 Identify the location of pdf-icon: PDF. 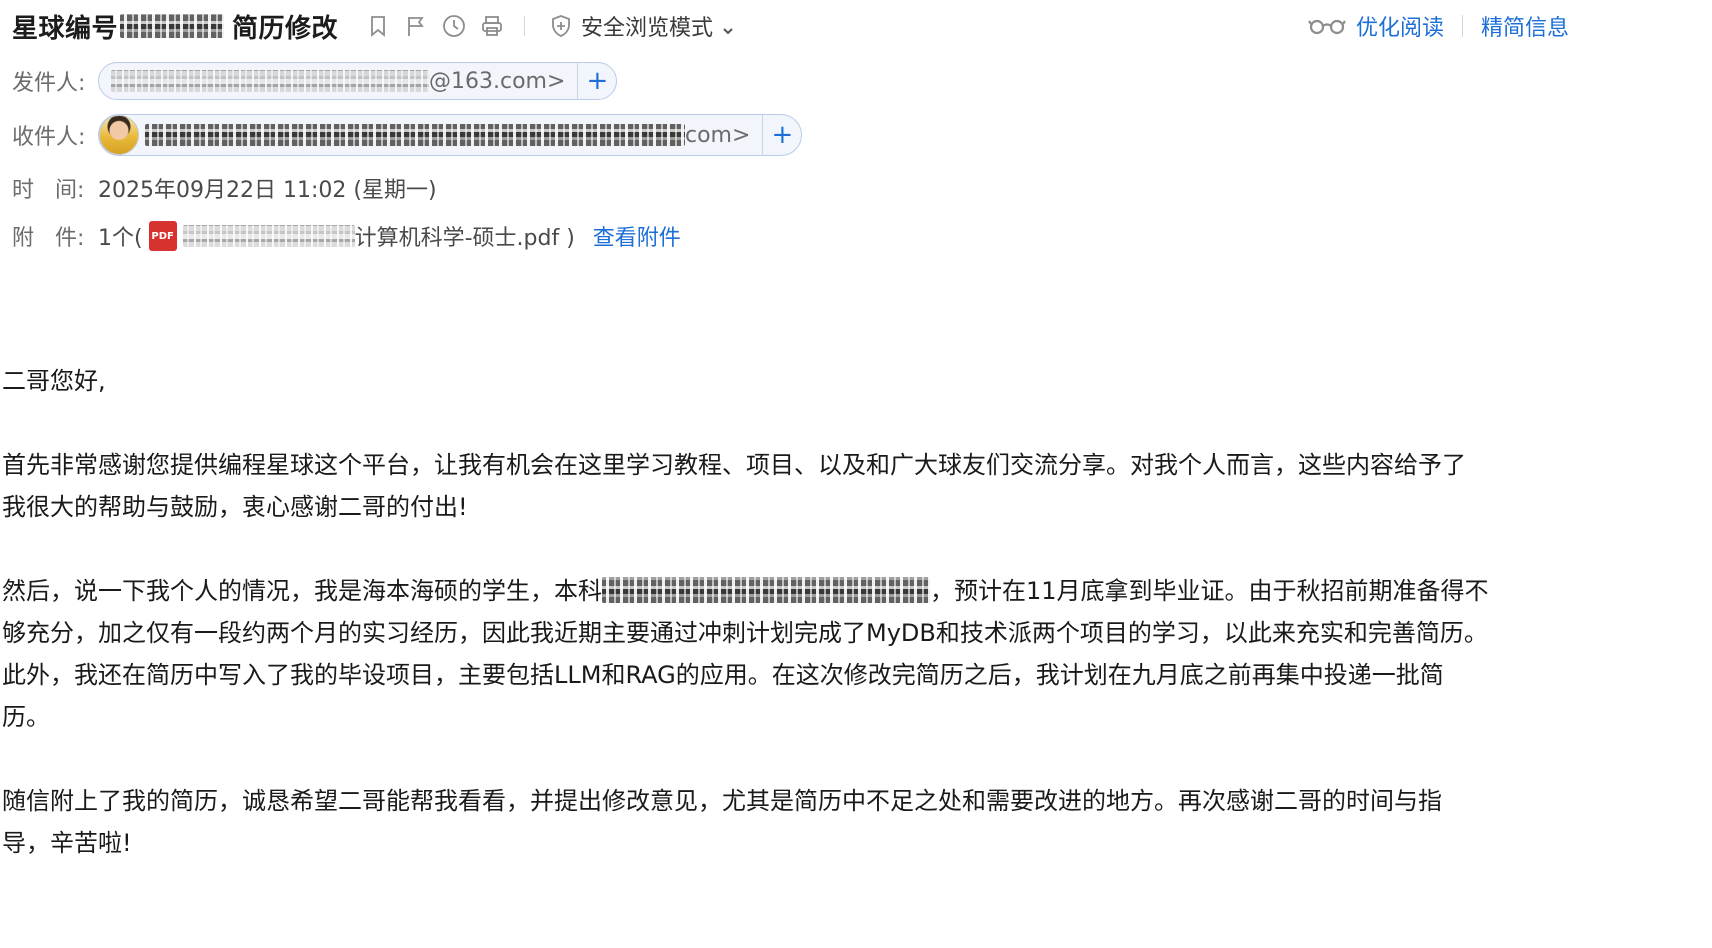
(162, 236).